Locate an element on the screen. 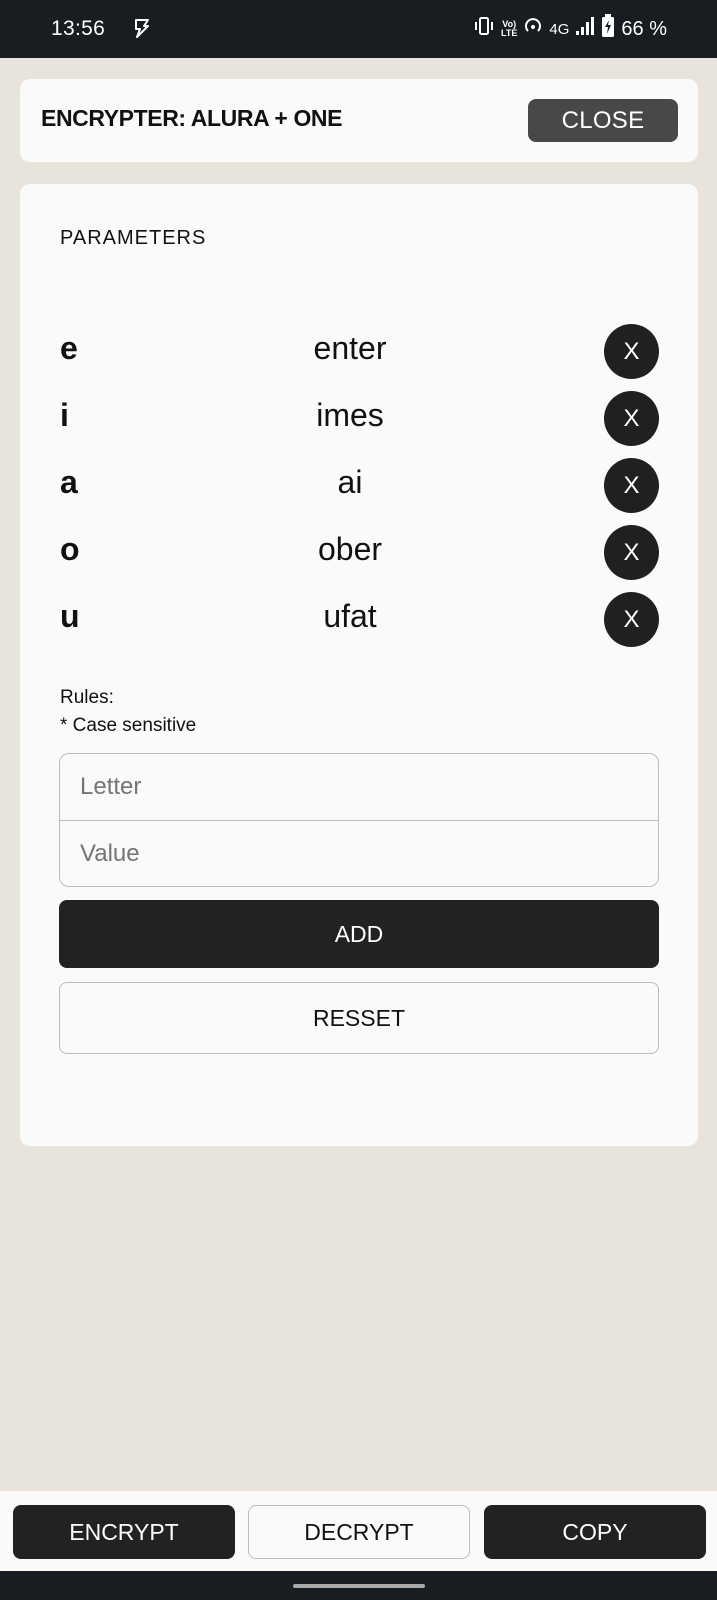 The image size is (717, 1600). rule-letter: u is located at coordinates (70, 616).